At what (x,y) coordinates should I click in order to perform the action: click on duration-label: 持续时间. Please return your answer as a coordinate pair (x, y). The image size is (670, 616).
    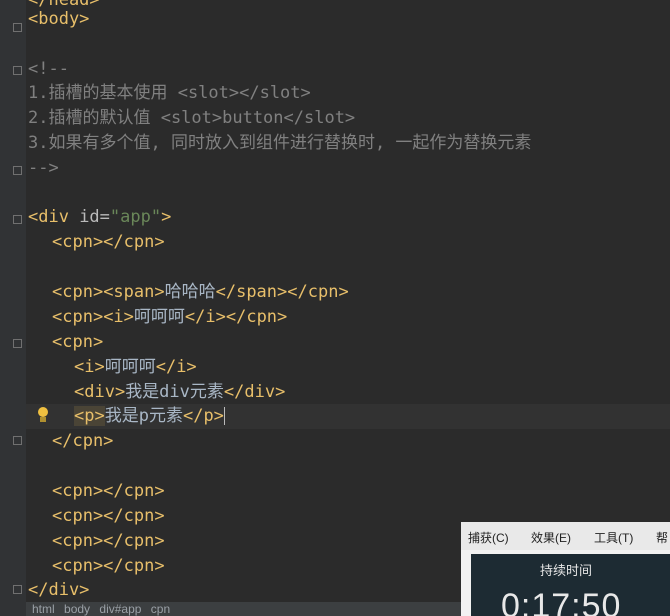
    Looking at the image, I should click on (565, 570).